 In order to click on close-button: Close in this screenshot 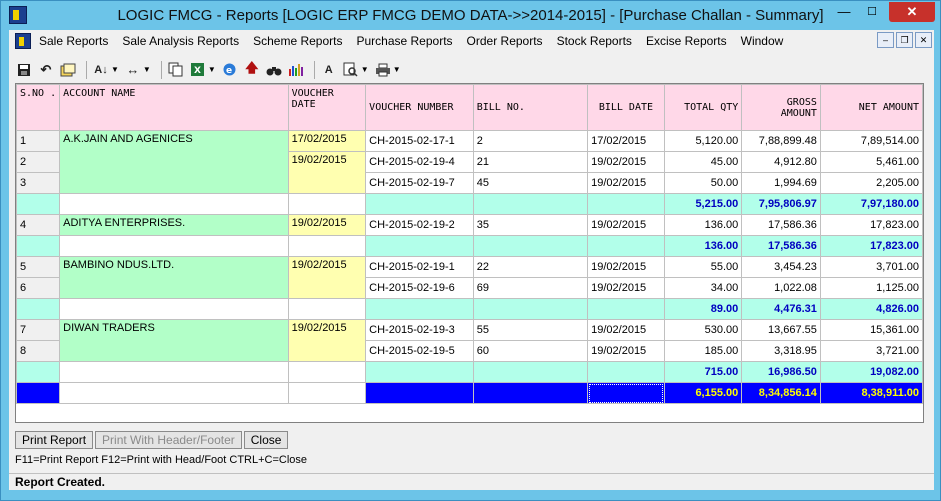, I will do `click(266, 440)`.